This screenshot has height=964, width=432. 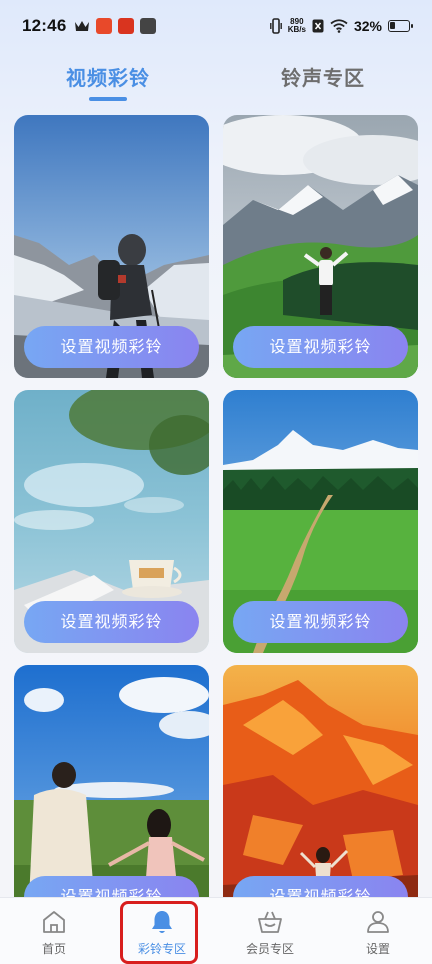 I want to click on wifi-icon, so click(x=339, y=26).